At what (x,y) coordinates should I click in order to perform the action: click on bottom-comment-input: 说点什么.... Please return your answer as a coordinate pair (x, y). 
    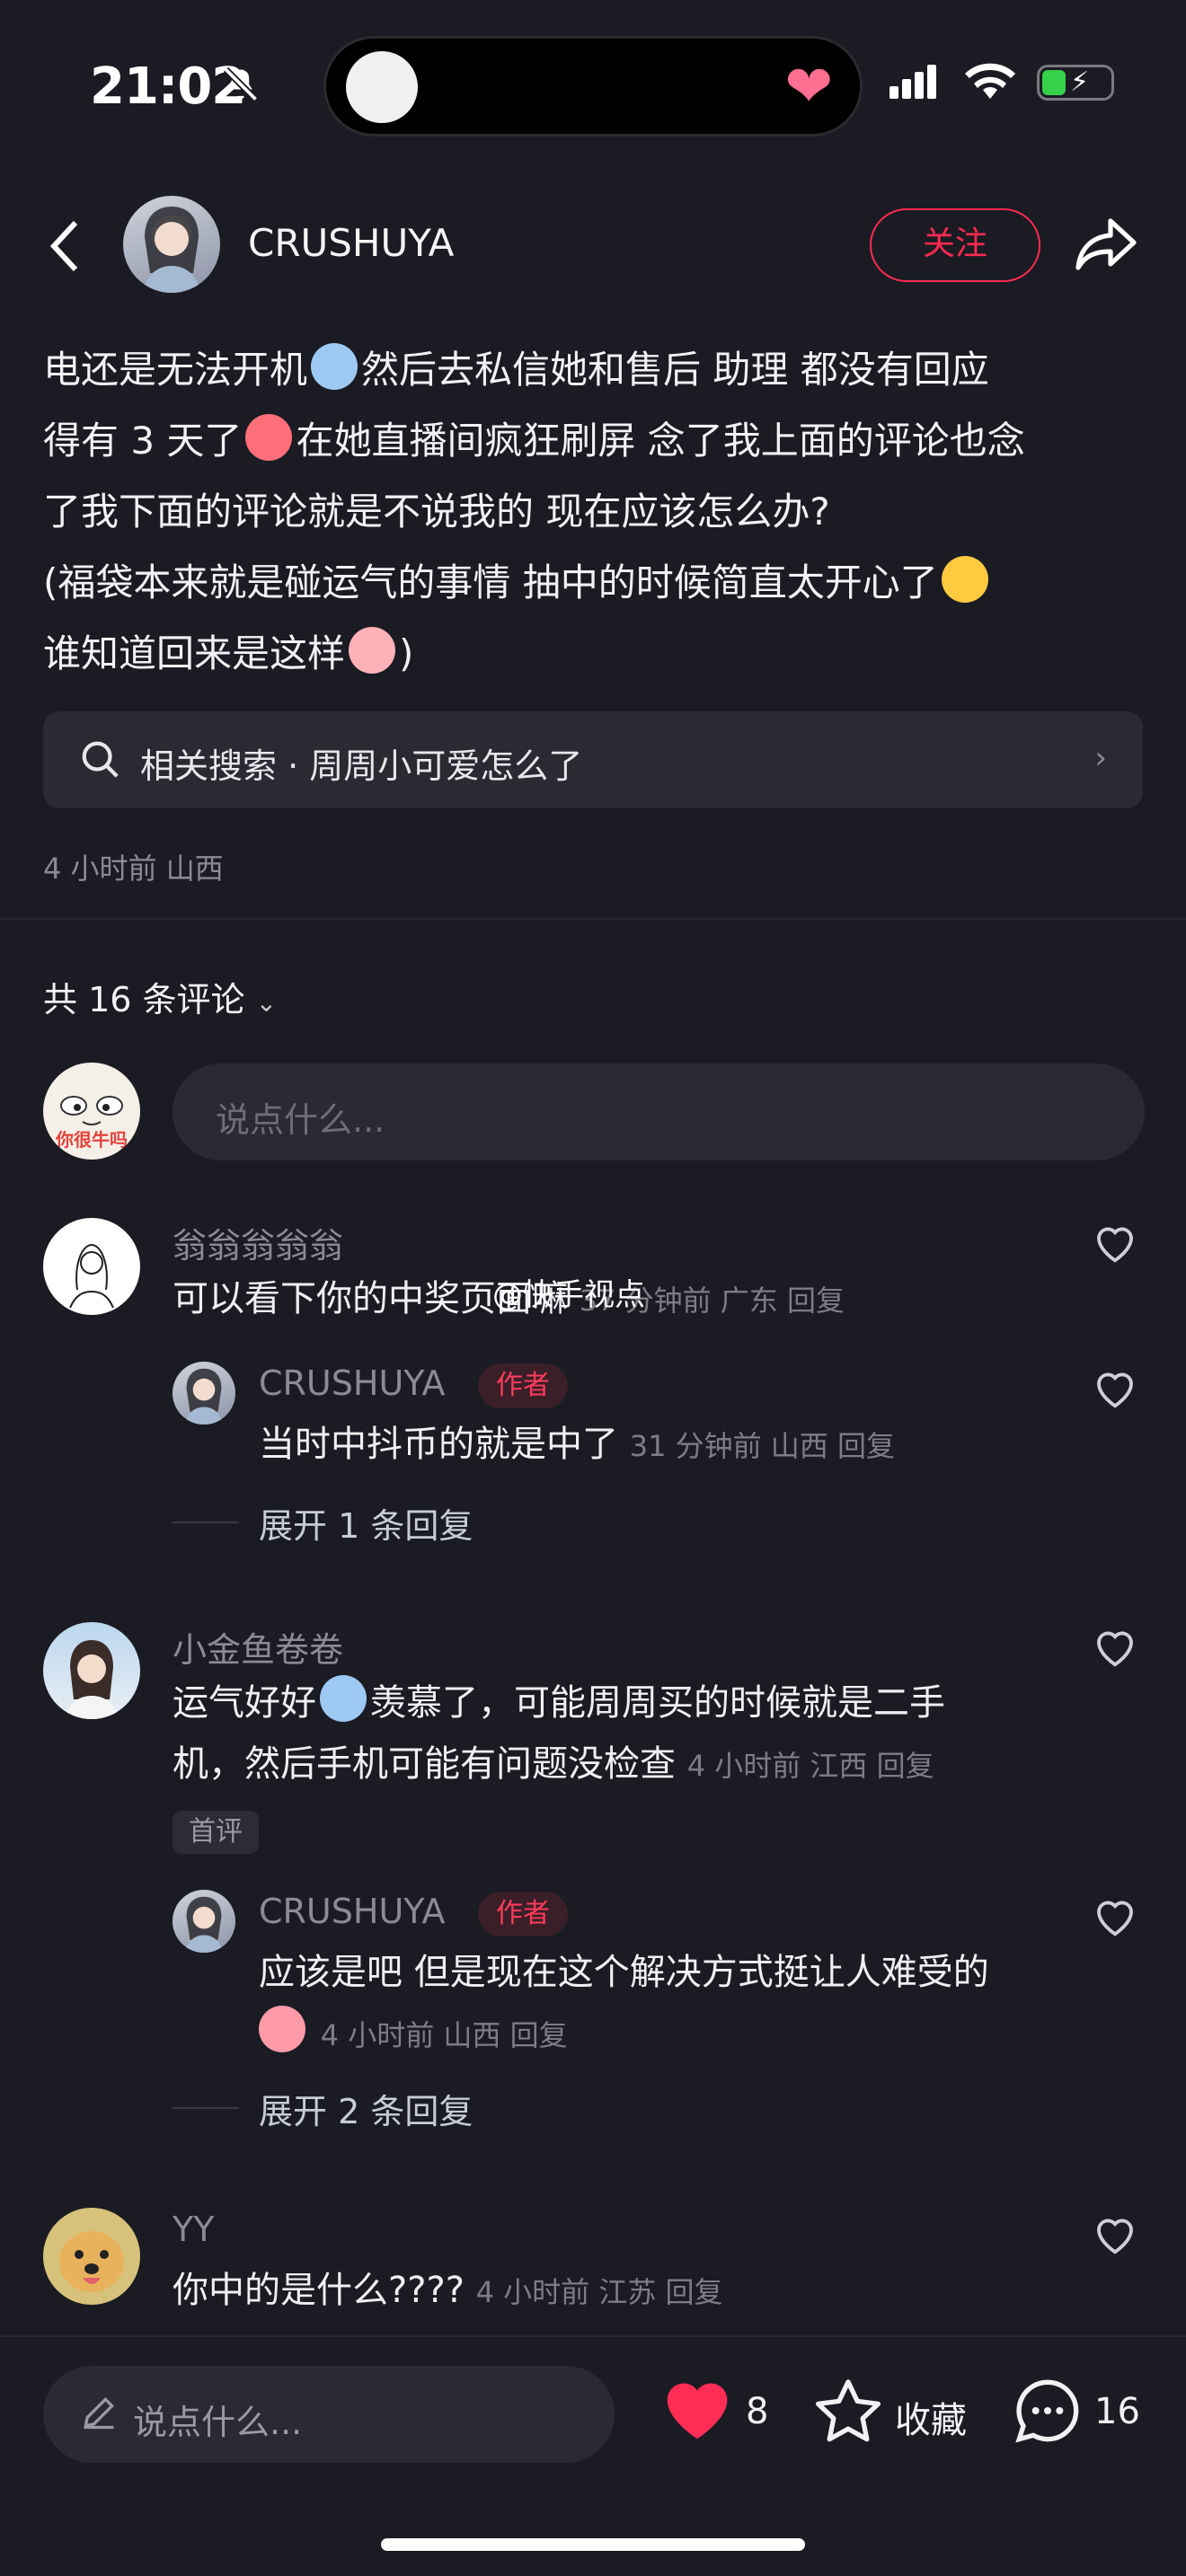
    Looking at the image, I should click on (329, 2414).